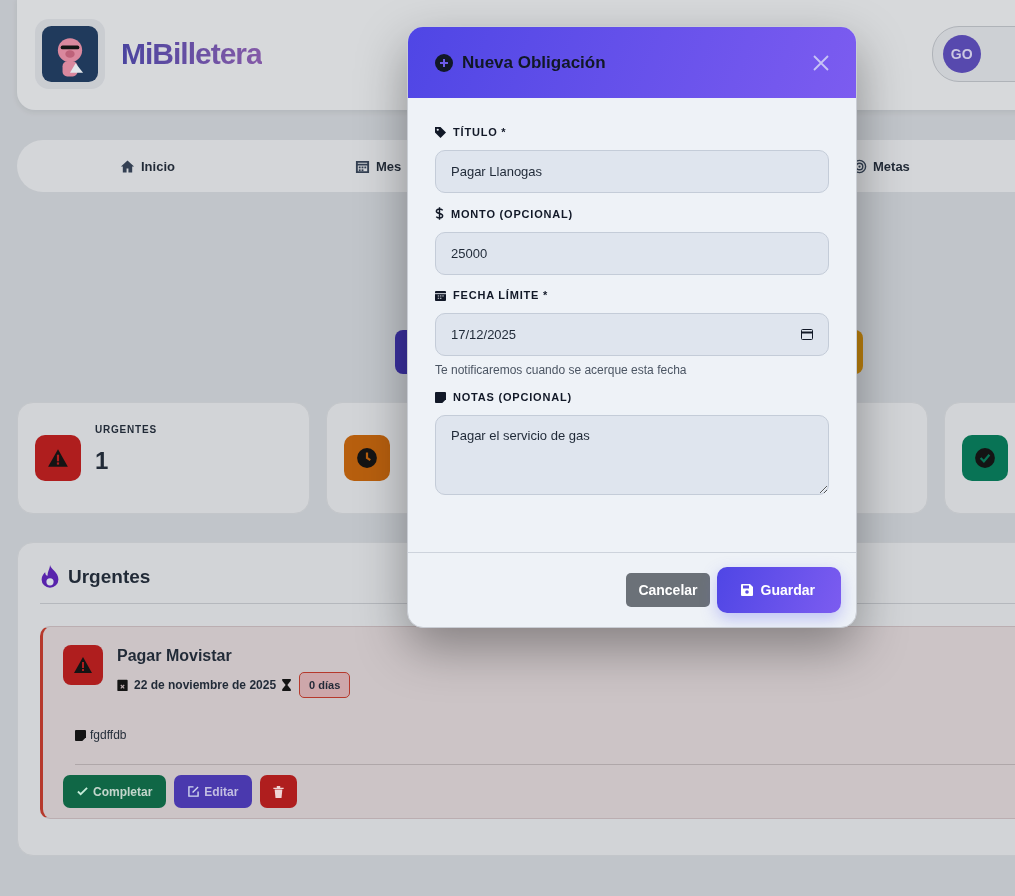 Image resolution: width=1015 pixels, height=896 pixels. I want to click on field-label: MONTO (OPCIONAL), so click(512, 213).